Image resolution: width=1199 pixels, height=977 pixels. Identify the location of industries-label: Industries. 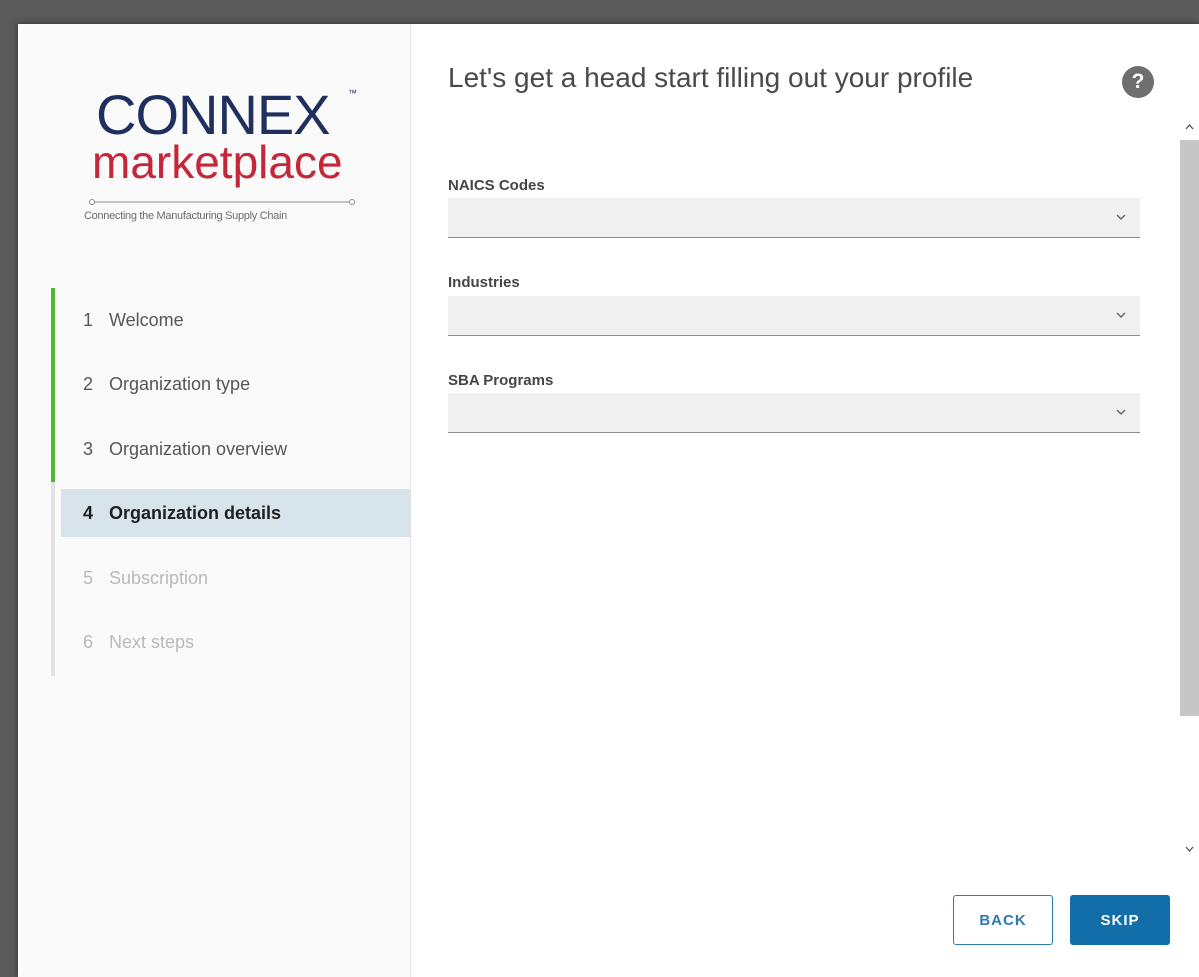
(484, 282).